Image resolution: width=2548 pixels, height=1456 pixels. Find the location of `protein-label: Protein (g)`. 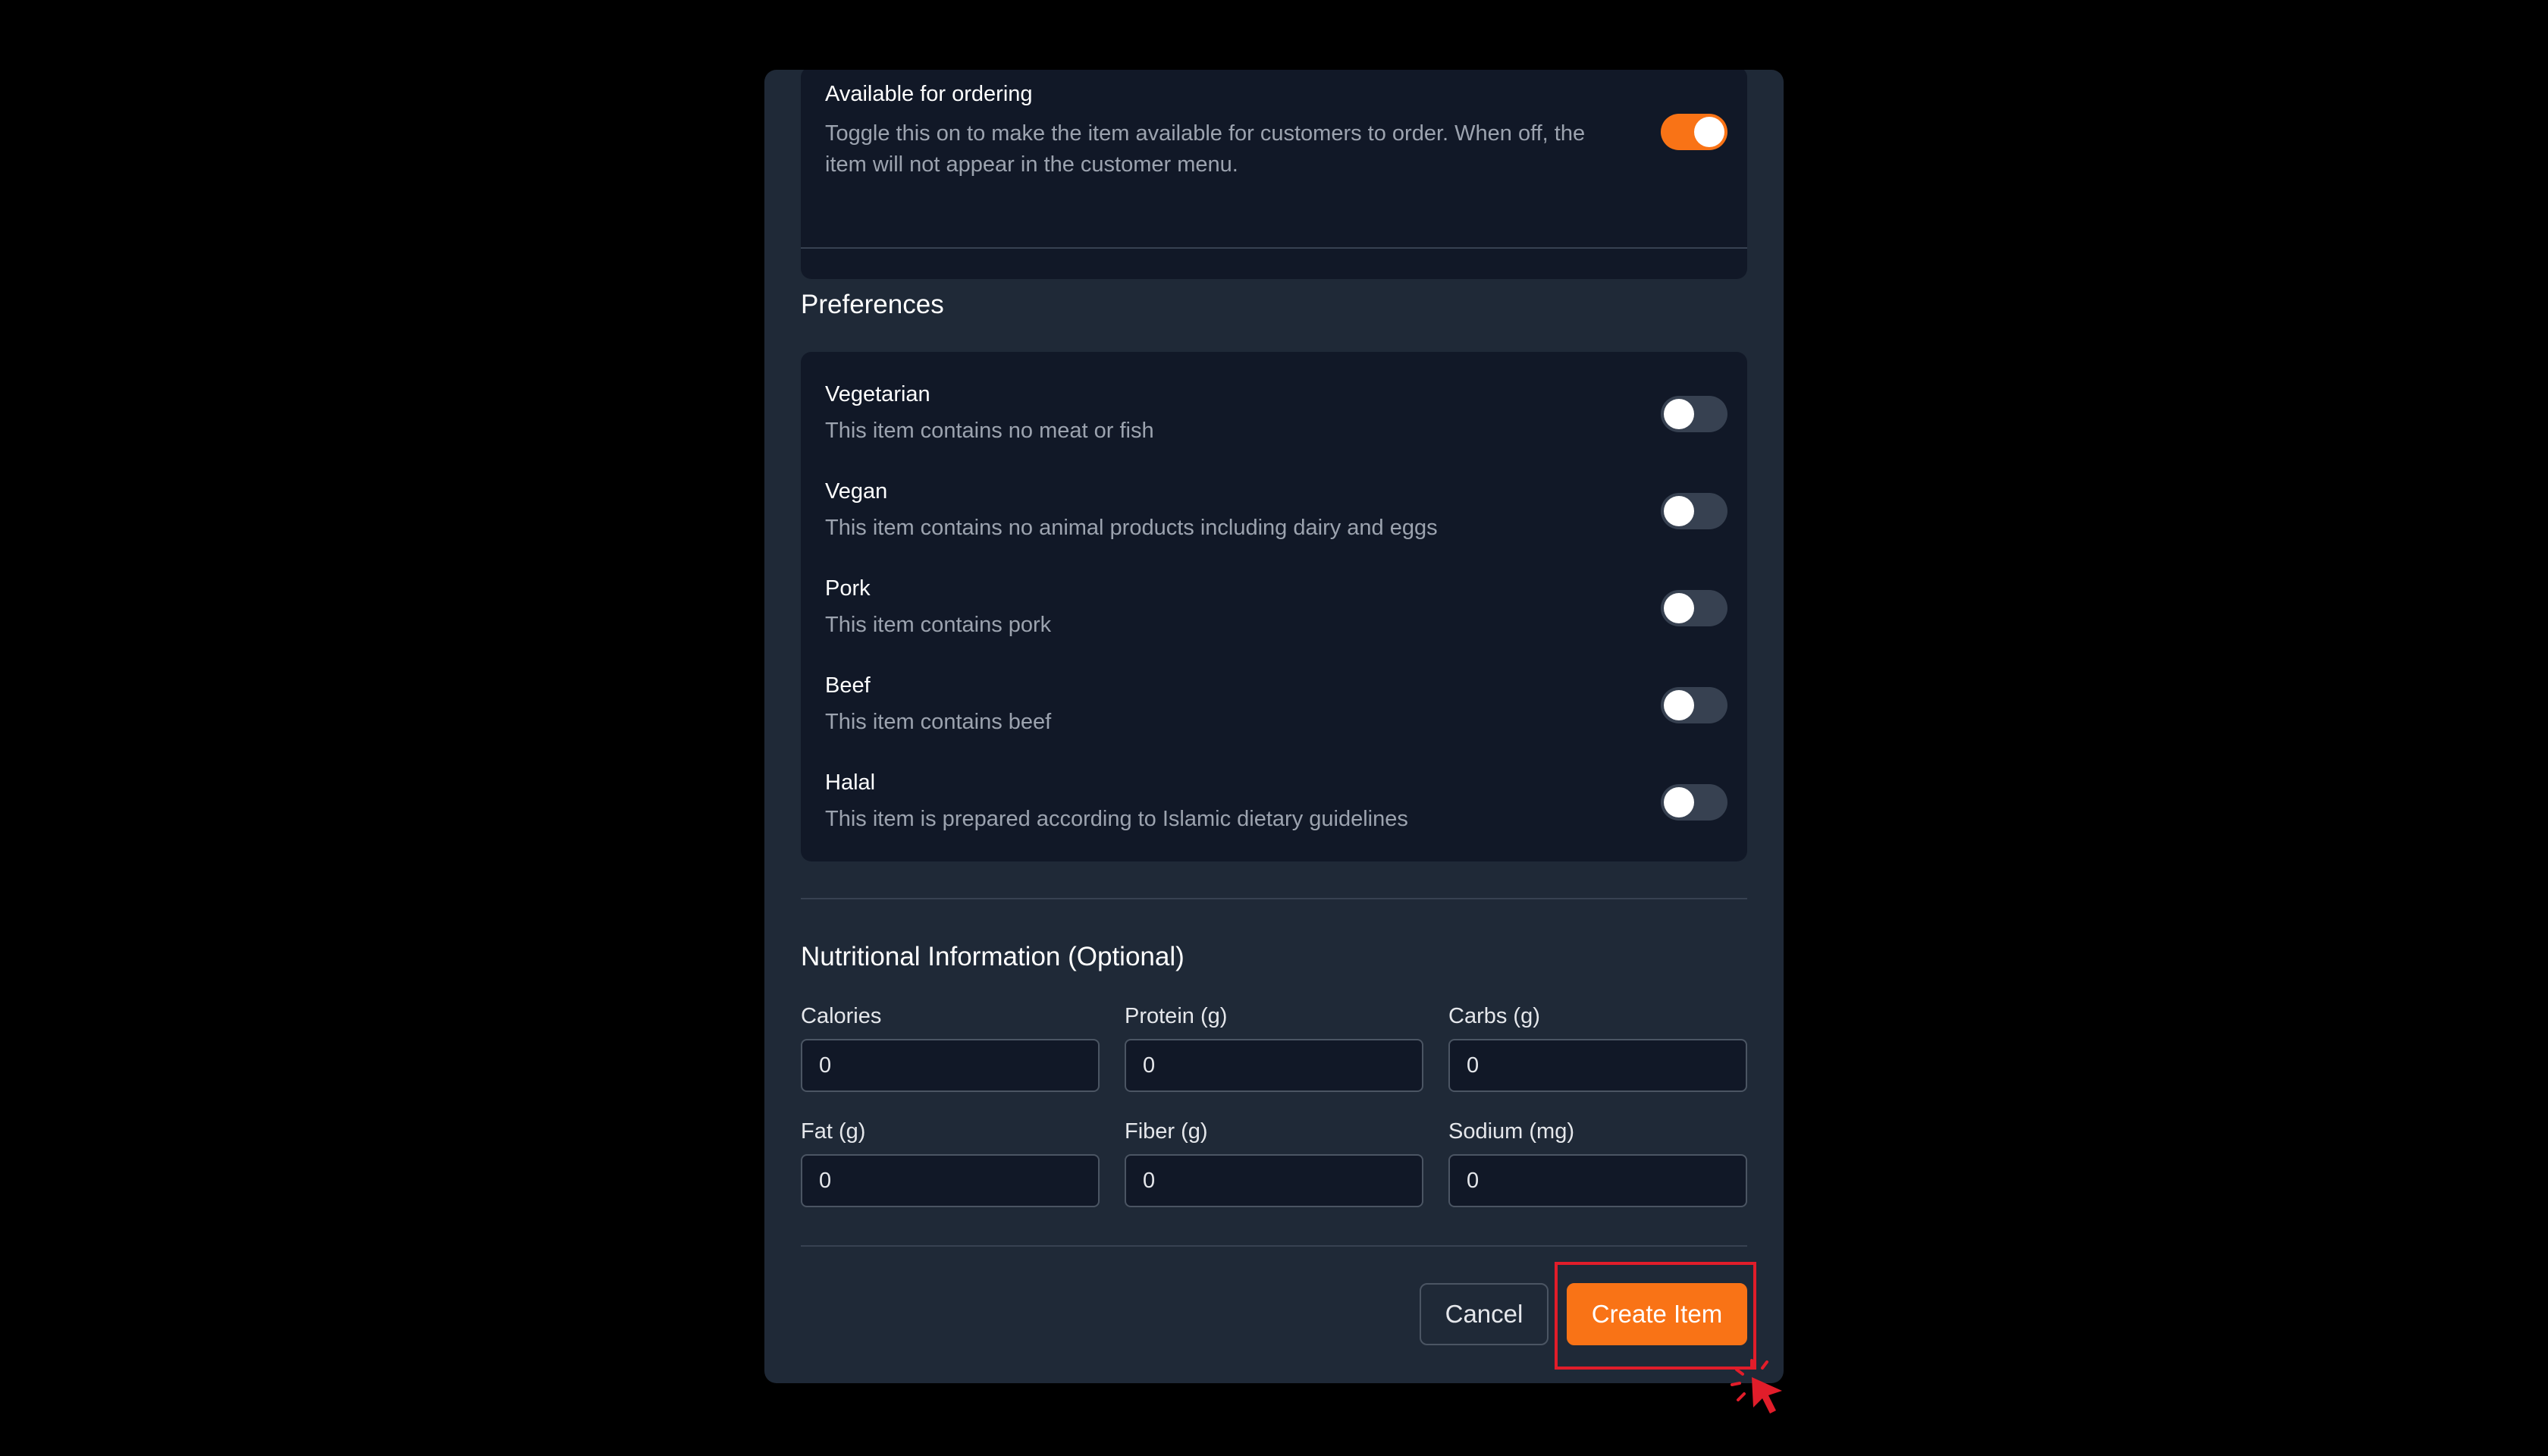

protein-label: Protein (g) is located at coordinates (1176, 1016).